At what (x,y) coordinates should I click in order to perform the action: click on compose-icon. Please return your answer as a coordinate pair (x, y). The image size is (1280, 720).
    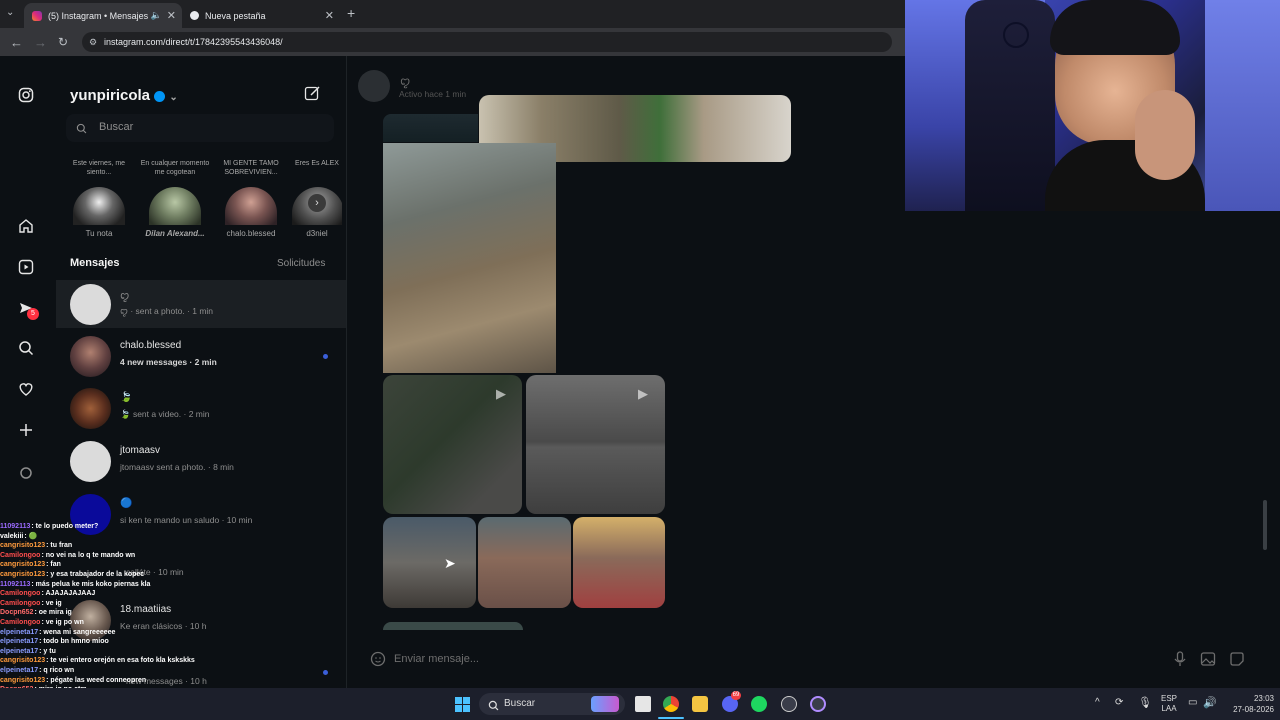
    Looking at the image, I should click on (313, 94).